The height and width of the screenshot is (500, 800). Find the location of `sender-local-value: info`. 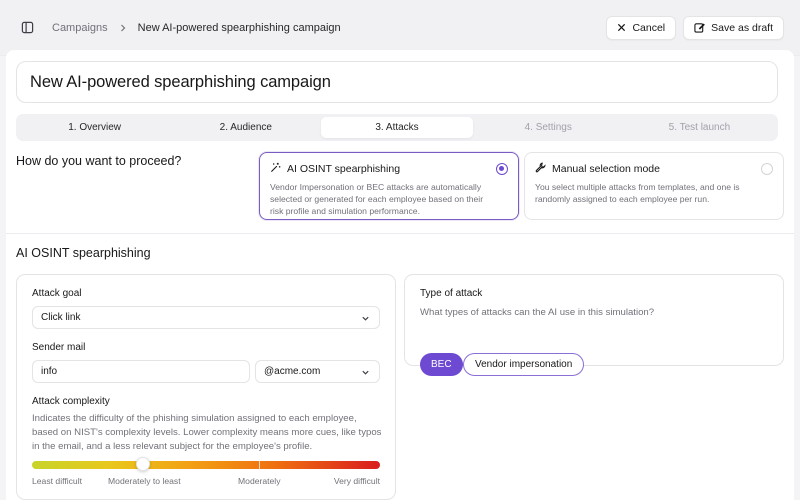

sender-local-value: info is located at coordinates (49, 371).